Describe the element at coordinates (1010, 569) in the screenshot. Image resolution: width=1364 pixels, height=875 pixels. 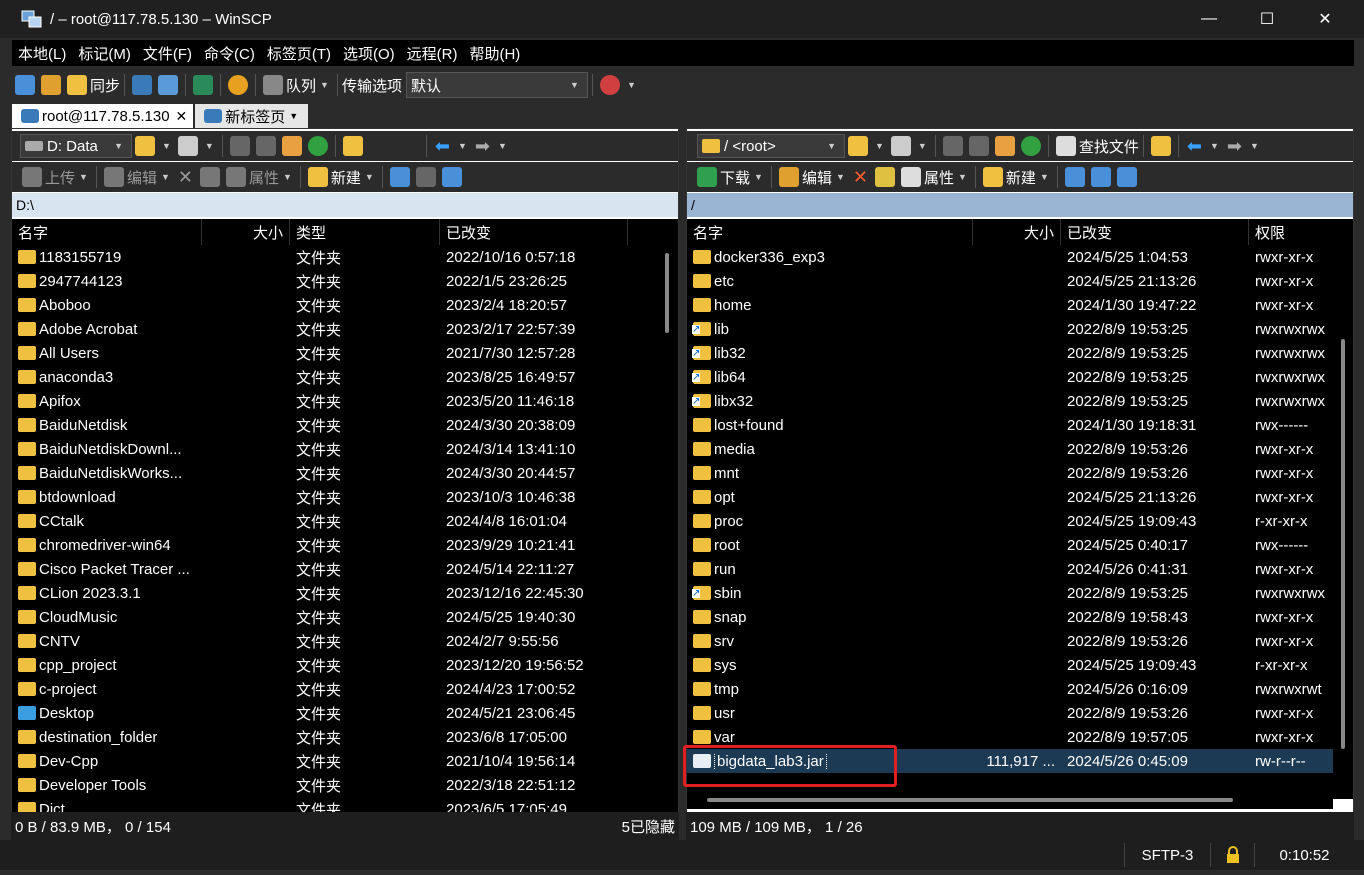
I see `list-item: run 2024/5/26 0:41:31 rwxr-xr-x` at that location.